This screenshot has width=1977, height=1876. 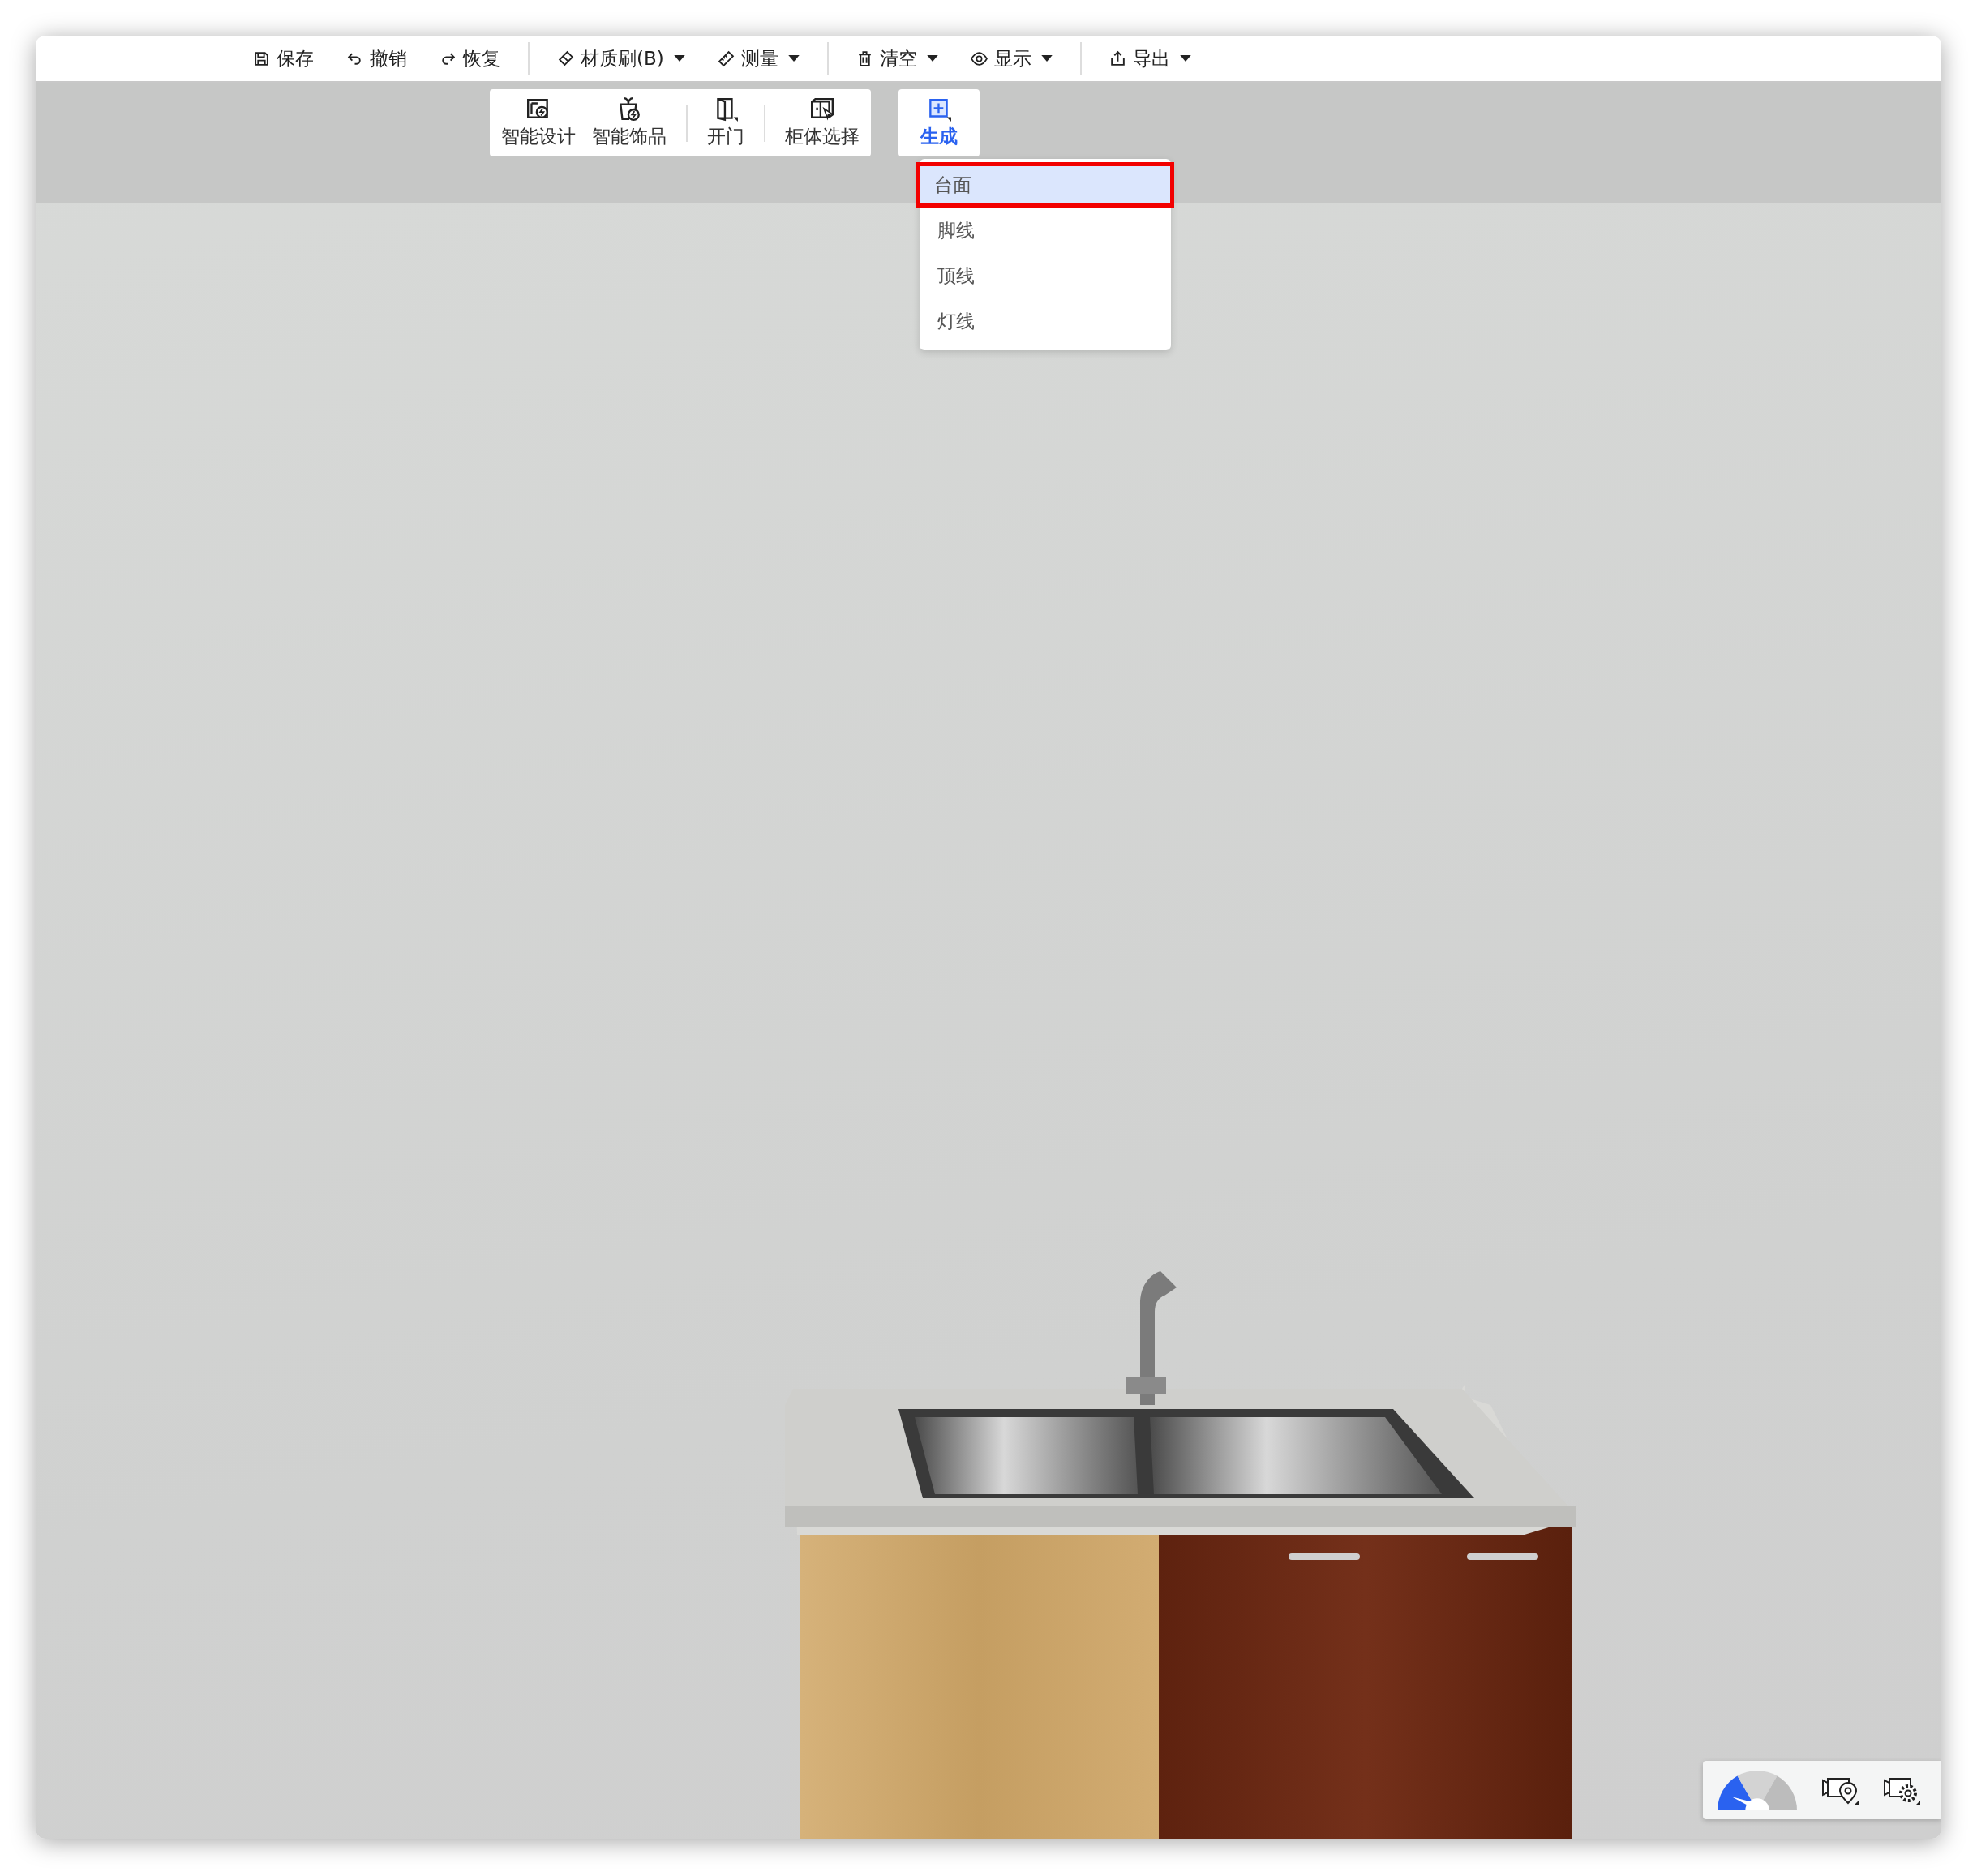 What do you see at coordinates (283, 58) in the screenshot?
I see `toolbar-button: 保存` at bounding box center [283, 58].